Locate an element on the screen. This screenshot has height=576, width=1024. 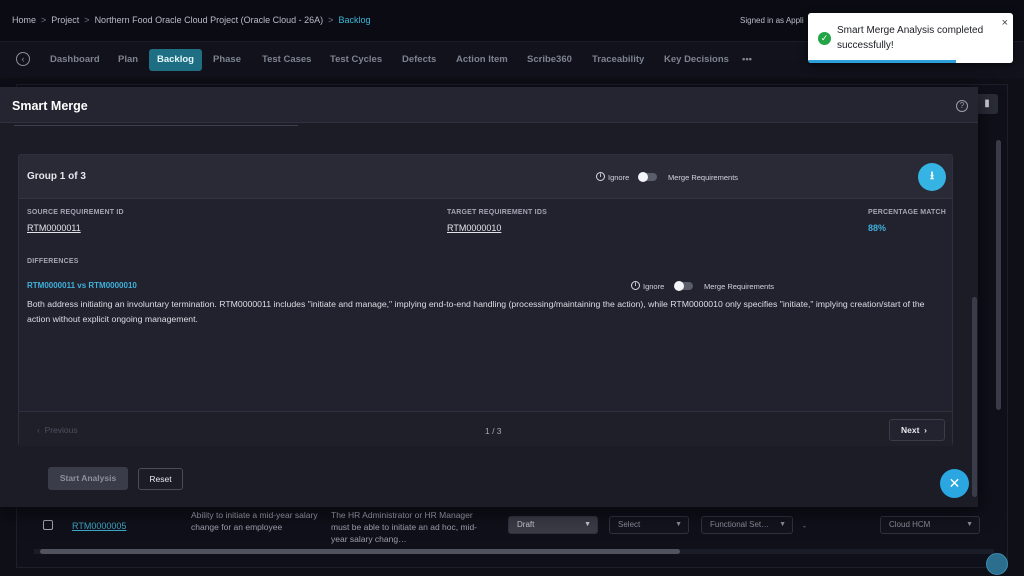
vertical-scrollbar is located at coordinates (998, 275).